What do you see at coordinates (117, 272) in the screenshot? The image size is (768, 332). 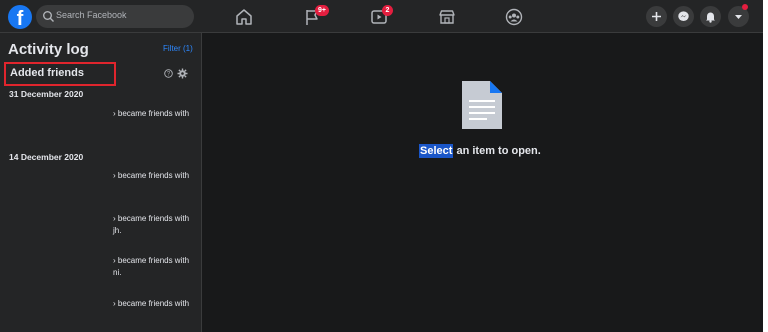 I see `activity-entry-name-suffix: ni.` at bounding box center [117, 272].